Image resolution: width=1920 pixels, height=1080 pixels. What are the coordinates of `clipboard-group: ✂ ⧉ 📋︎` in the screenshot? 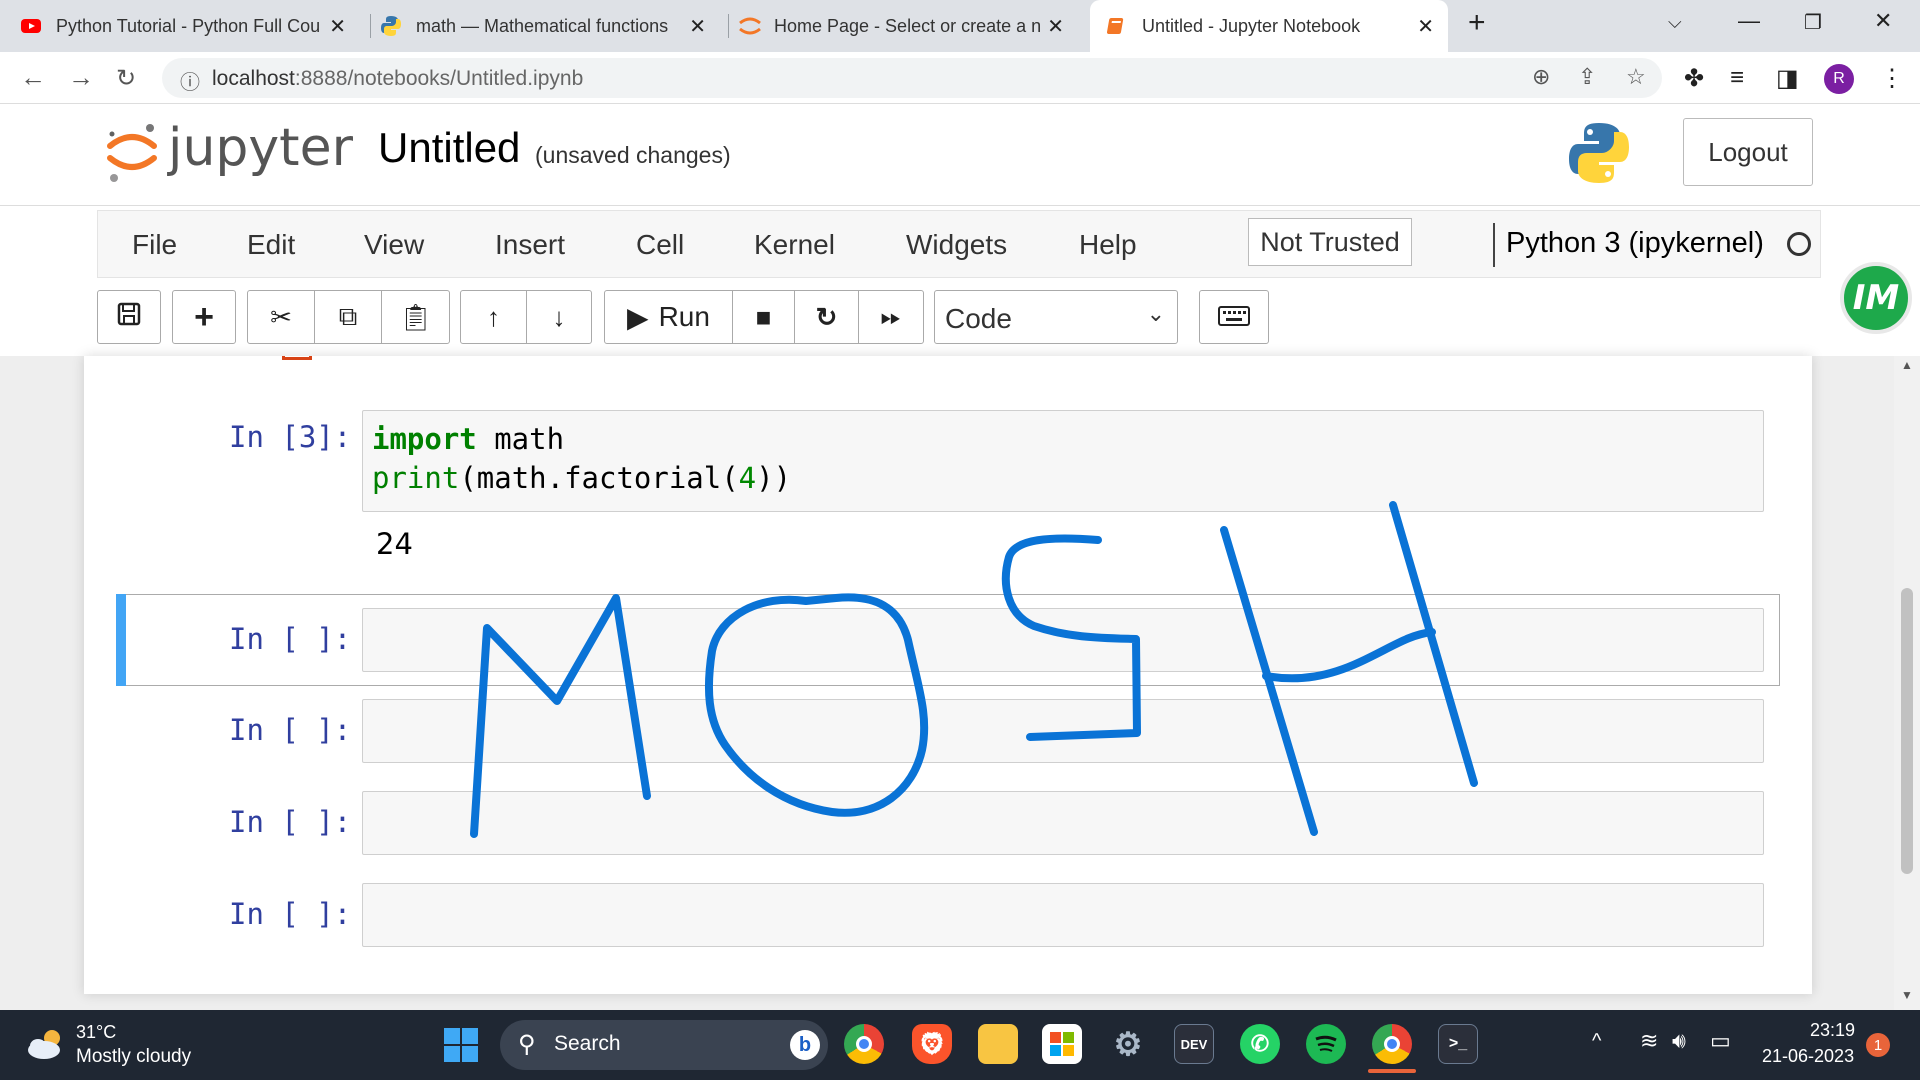 It's located at (348, 317).